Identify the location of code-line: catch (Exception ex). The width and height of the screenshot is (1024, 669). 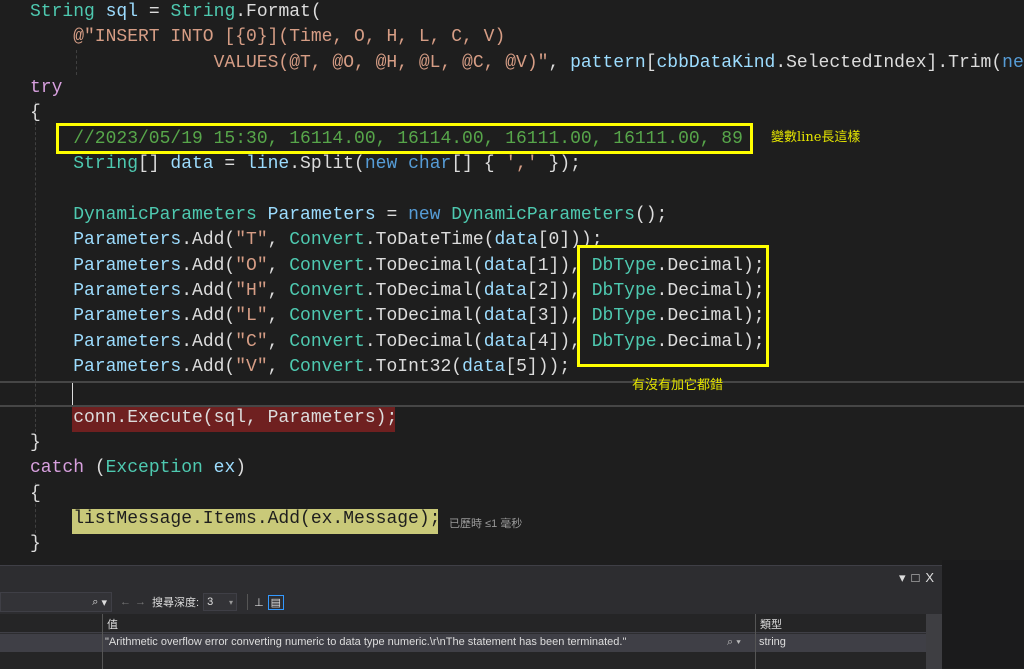
(138, 468).